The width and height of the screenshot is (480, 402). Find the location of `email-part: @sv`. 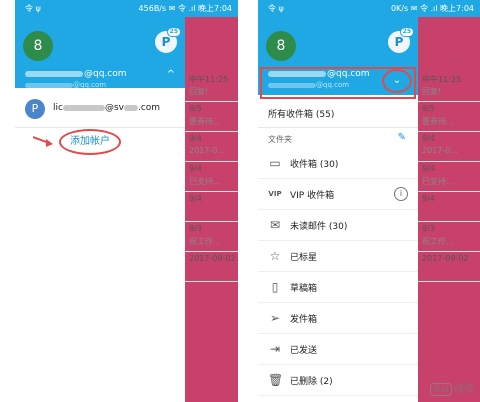

email-part: @sv is located at coordinates (114, 108).